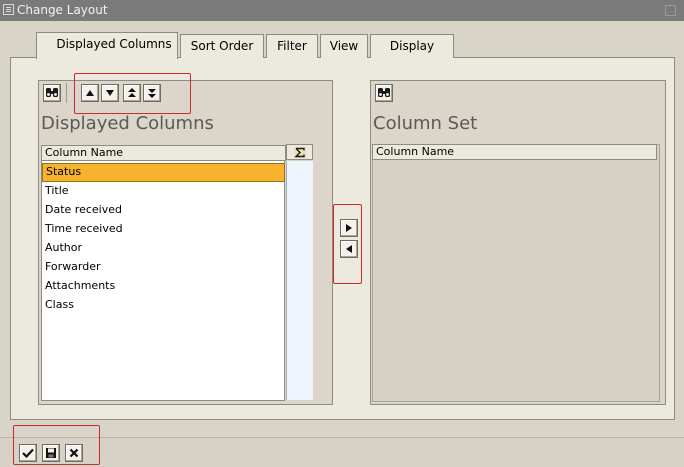 Image resolution: width=684 pixels, height=467 pixels. I want to click on window-icon, so click(8, 9).